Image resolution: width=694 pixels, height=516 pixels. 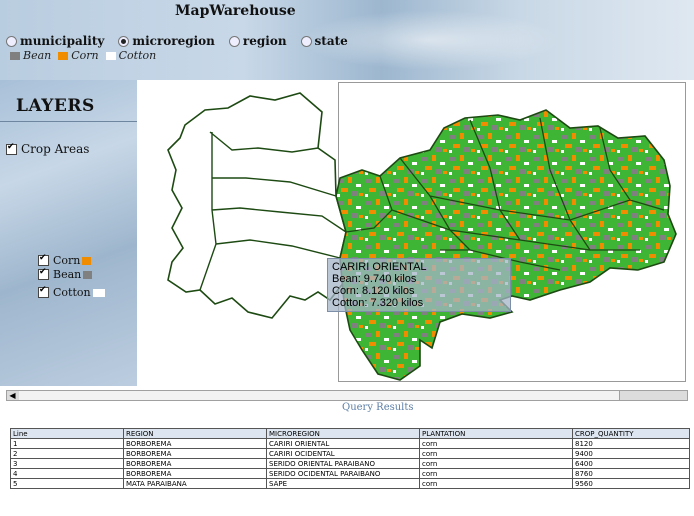 I want to click on table-row: 2 BORBOREMA CARIRI OCIDENTAL corn 9400, so click(x=350, y=453).